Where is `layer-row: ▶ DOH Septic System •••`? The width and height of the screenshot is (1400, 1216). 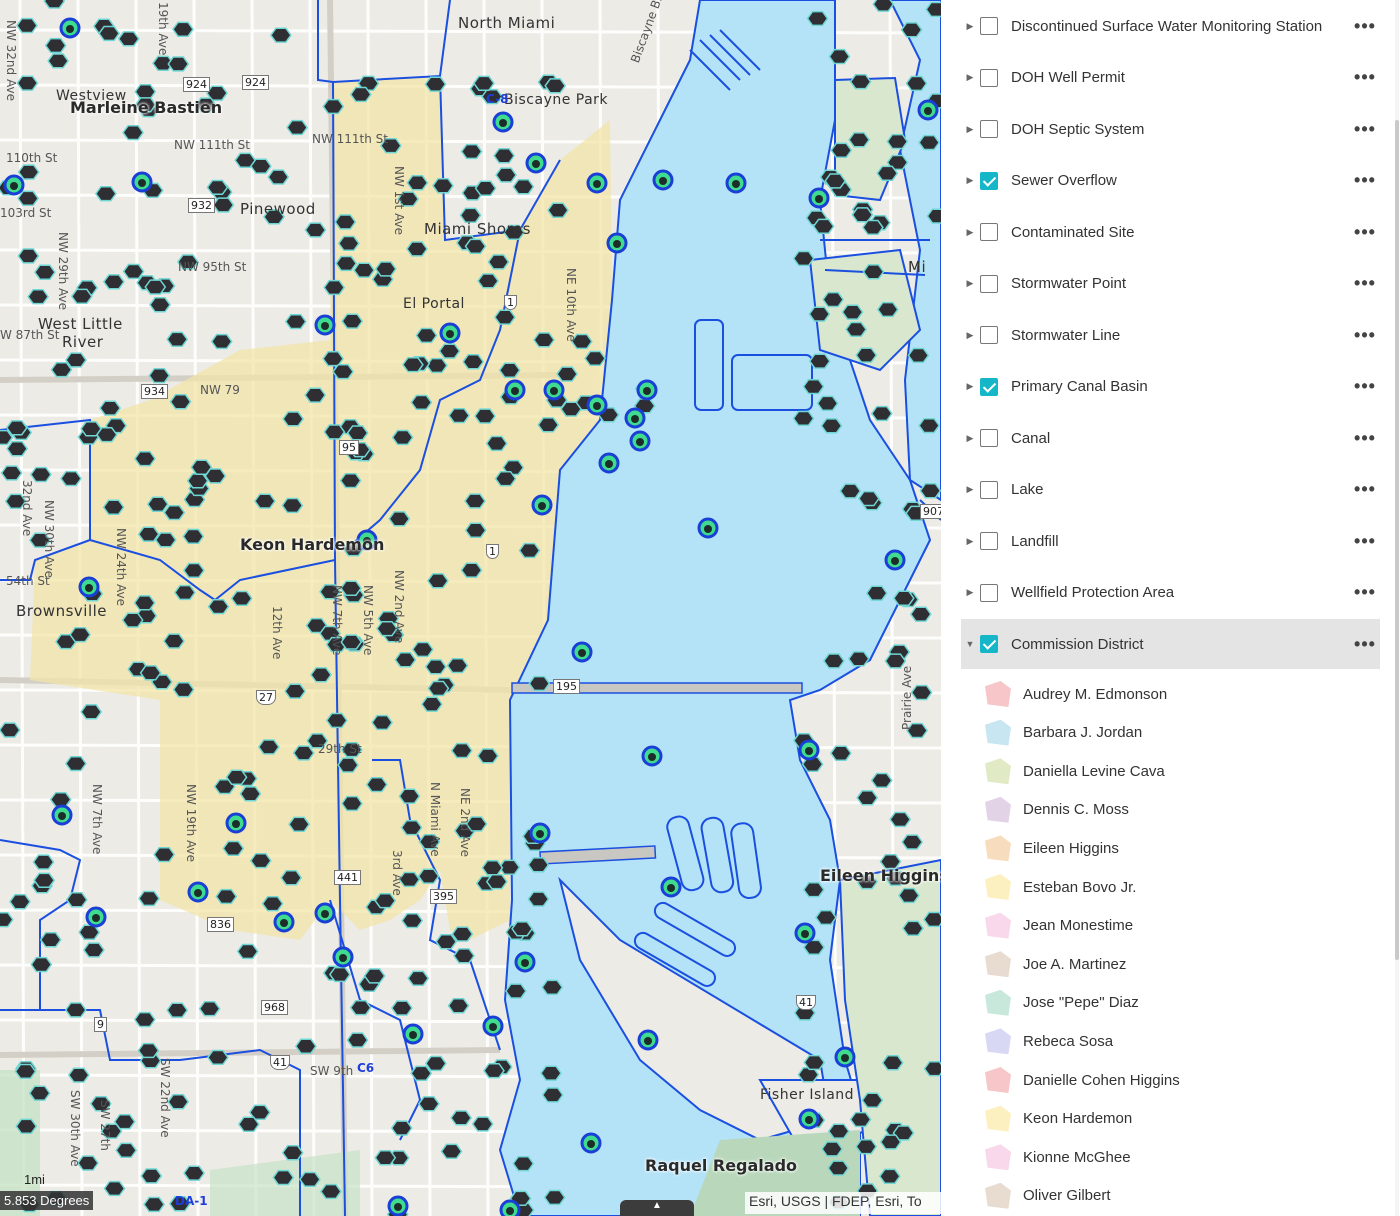 layer-row: ▶ DOH Septic System ••• is located at coordinates (1170, 129).